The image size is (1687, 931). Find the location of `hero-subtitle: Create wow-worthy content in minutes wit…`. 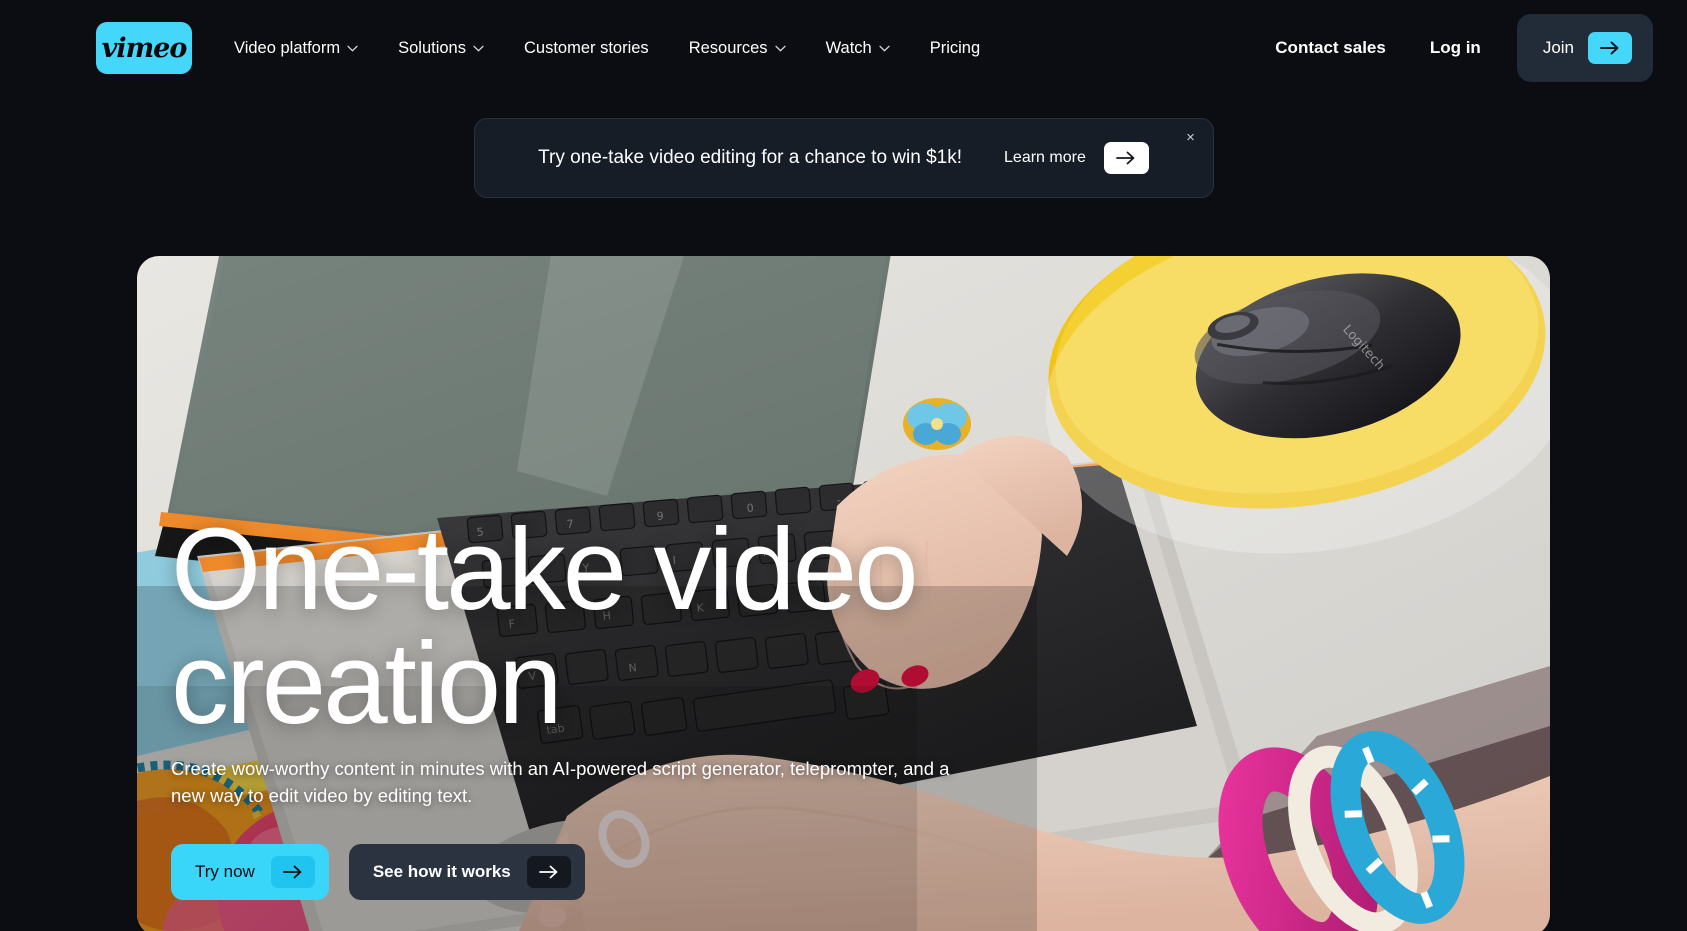

hero-subtitle: Create wow-worthy content in minutes wit… is located at coordinates (560, 782).